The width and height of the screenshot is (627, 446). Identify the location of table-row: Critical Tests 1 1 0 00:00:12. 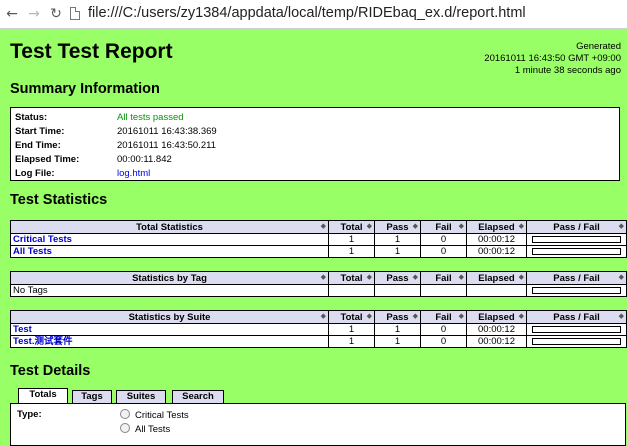
(318, 239).